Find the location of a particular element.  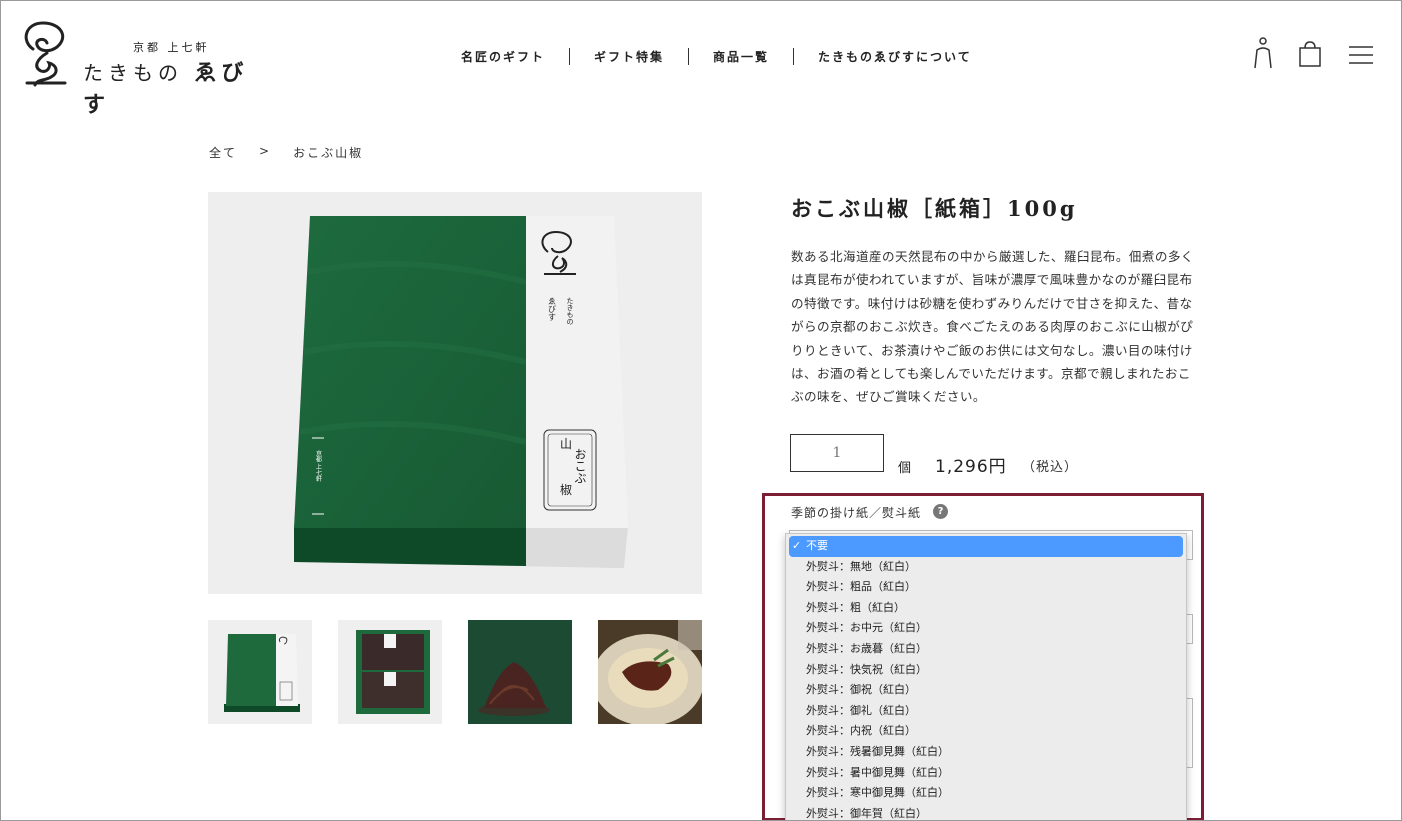

noshi-label: 季節の掛け紙／熨斗紙 is located at coordinates (856, 513).